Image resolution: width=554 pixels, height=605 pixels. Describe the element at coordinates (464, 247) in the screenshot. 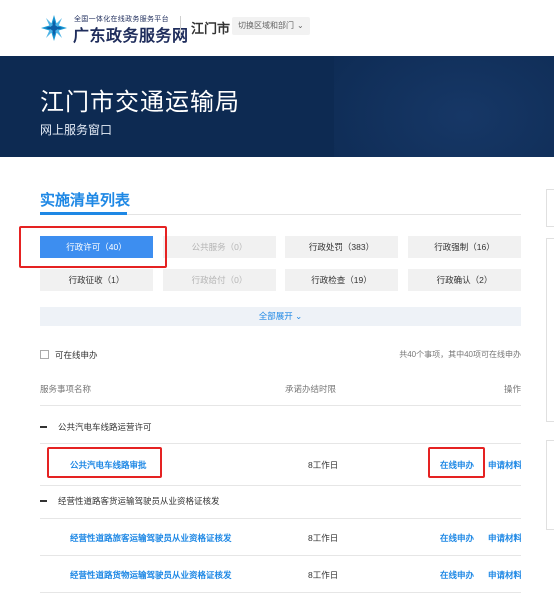

I see `category-tab: 行政强制（16）` at that location.